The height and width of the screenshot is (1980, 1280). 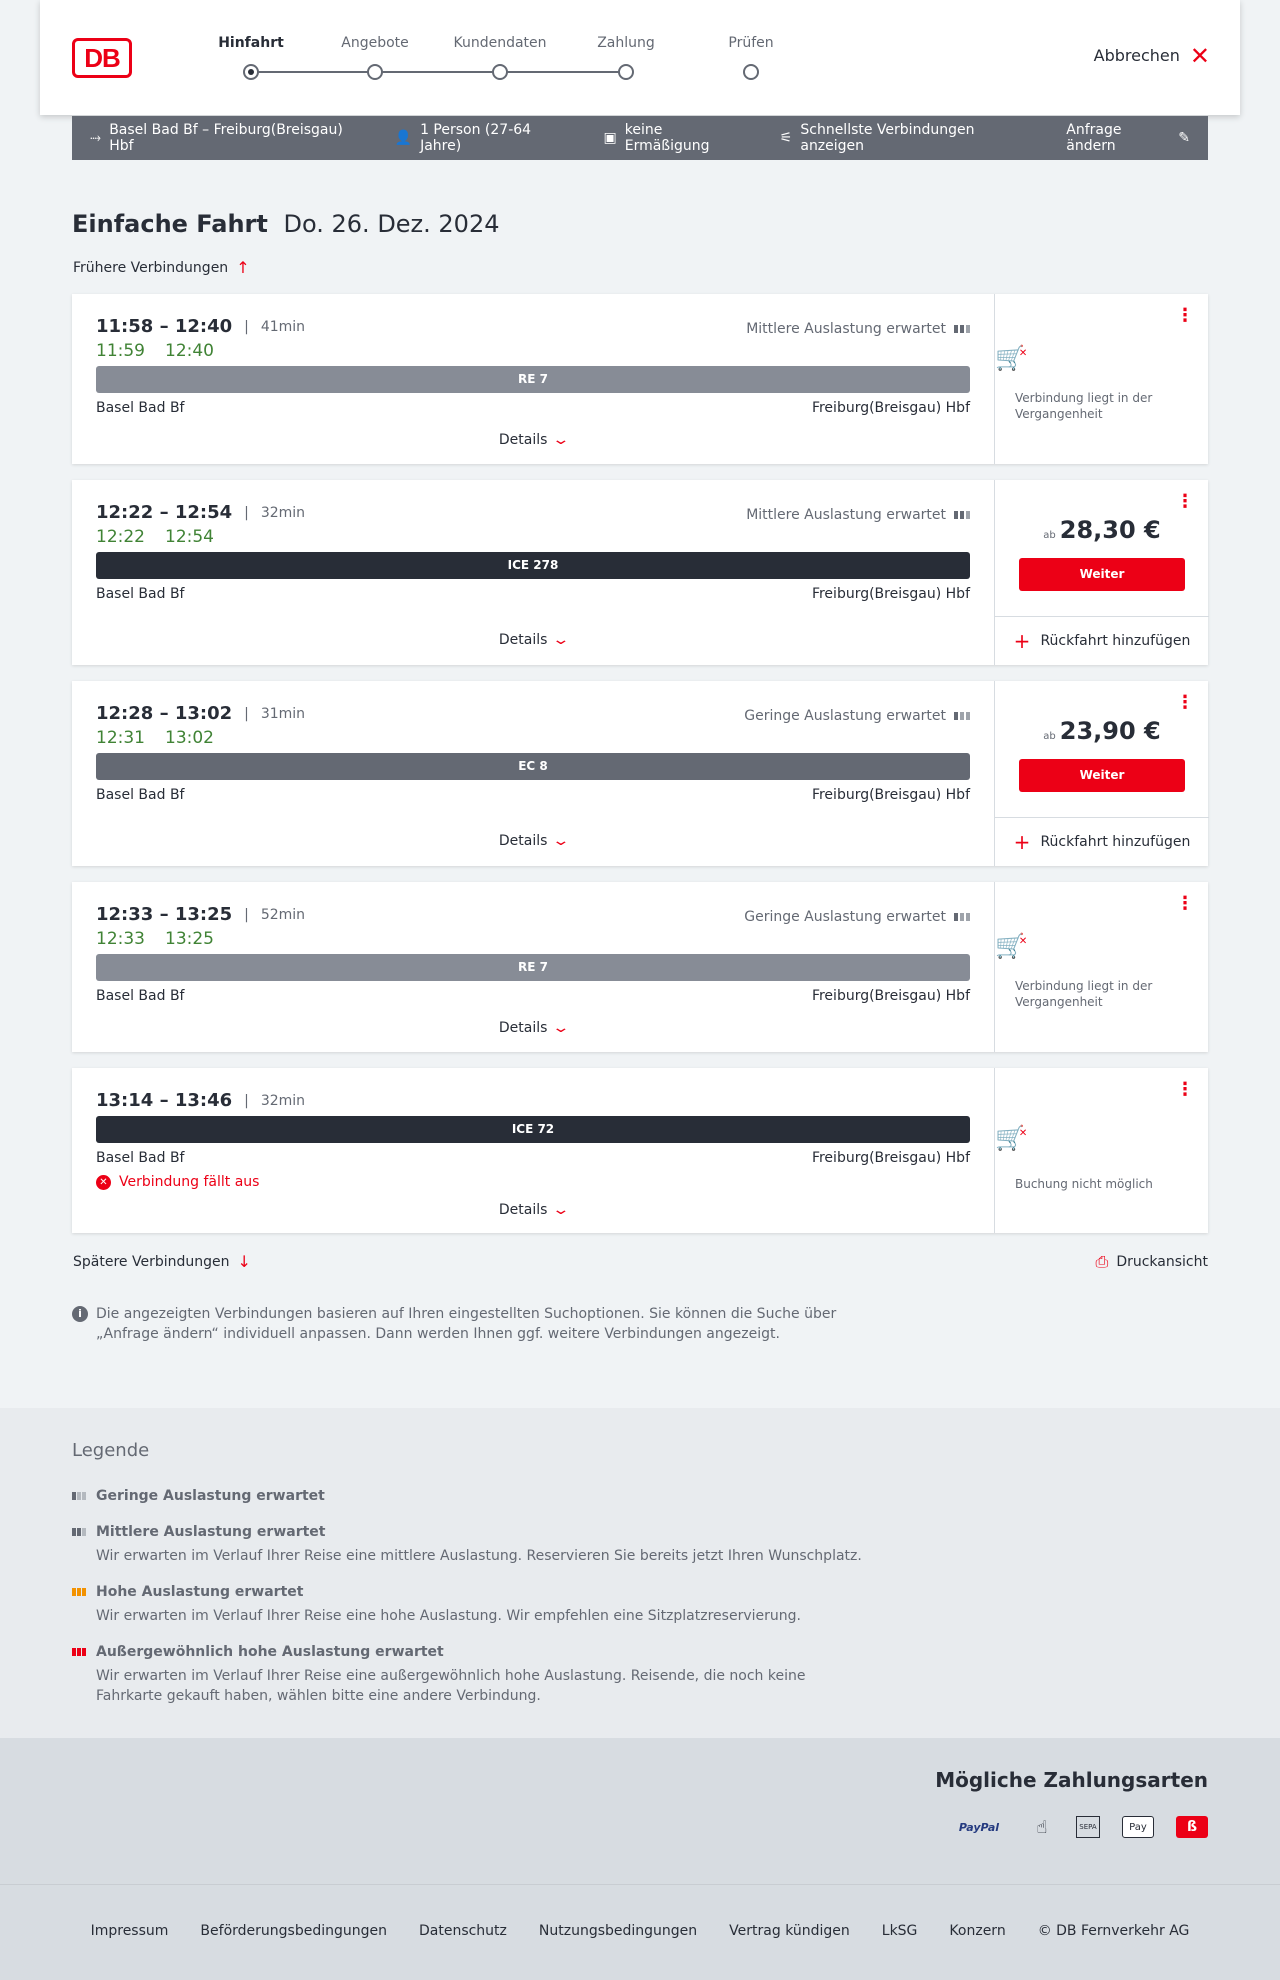 I want to click on footer-link-befoerderungsbedingungen: Beförderungsbedingungen, so click(x=293, y=1931).